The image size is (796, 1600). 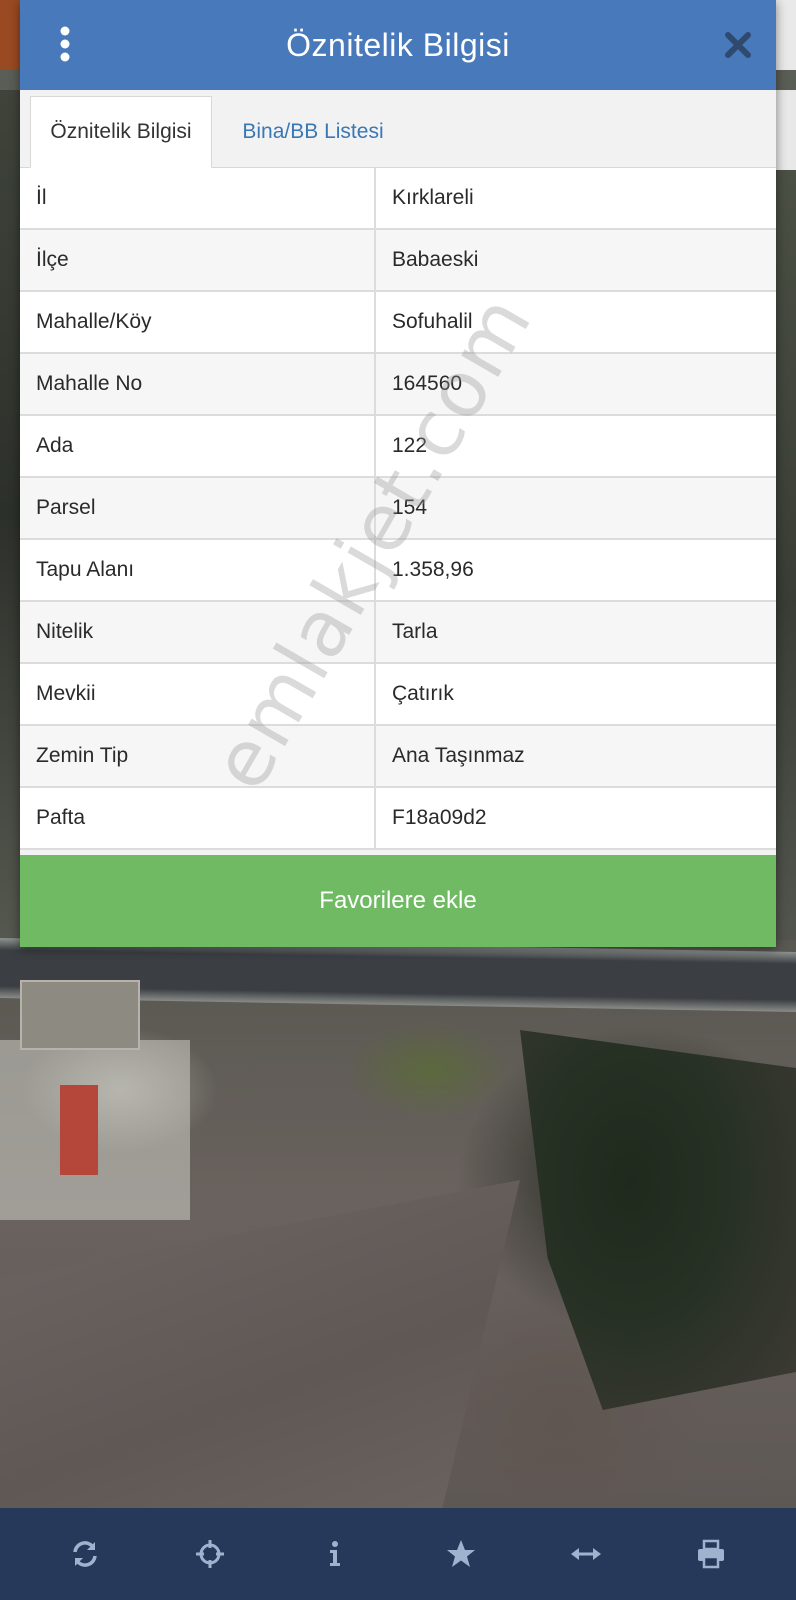 I want to click on table-row: Mahalle/Köy Sofuhalil, so click(x=398, y=323).